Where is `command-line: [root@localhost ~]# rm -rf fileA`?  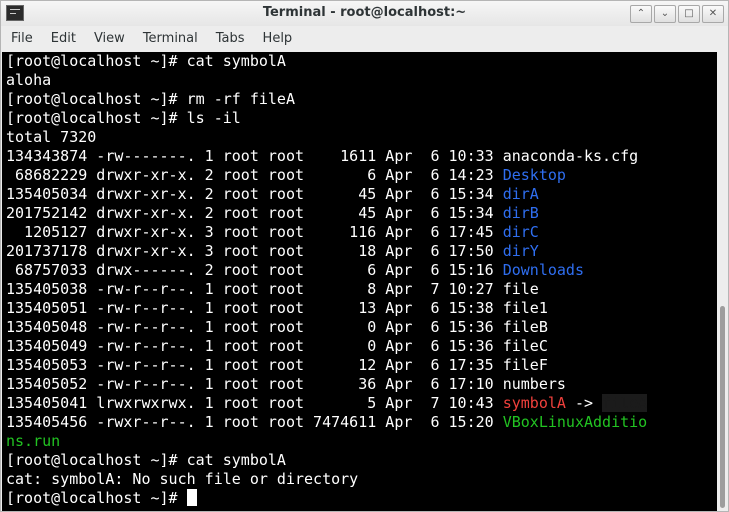 command-line: [root@localhost ~]# rm -rf fileA is located at coordinates (150, 99).